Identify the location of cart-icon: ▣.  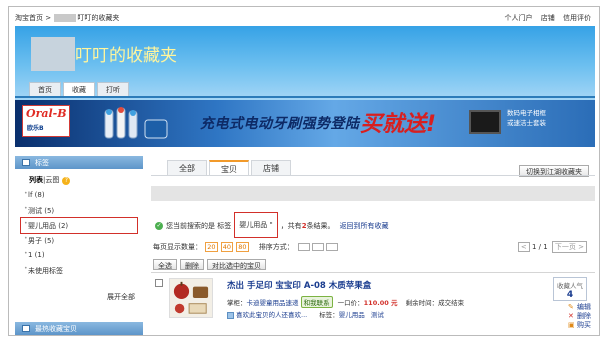
(571, 325).